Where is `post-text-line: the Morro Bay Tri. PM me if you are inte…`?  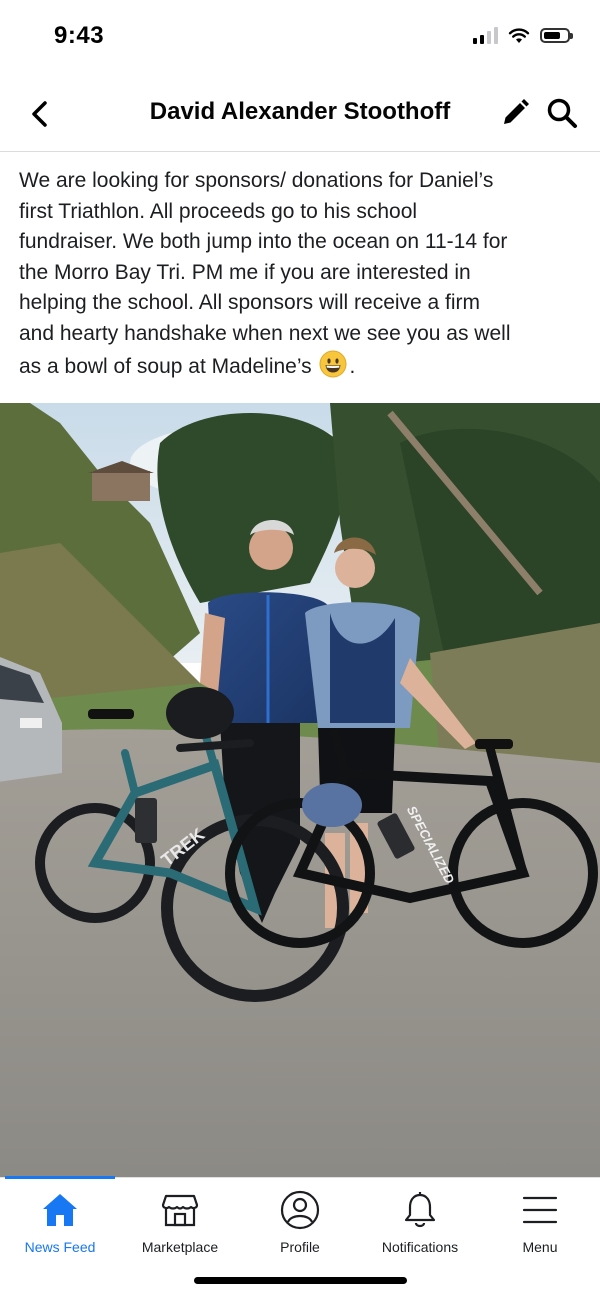
post-text-line: the Morro Bay Tri. PM me if you are inte… is located at coordinates (245, 272).